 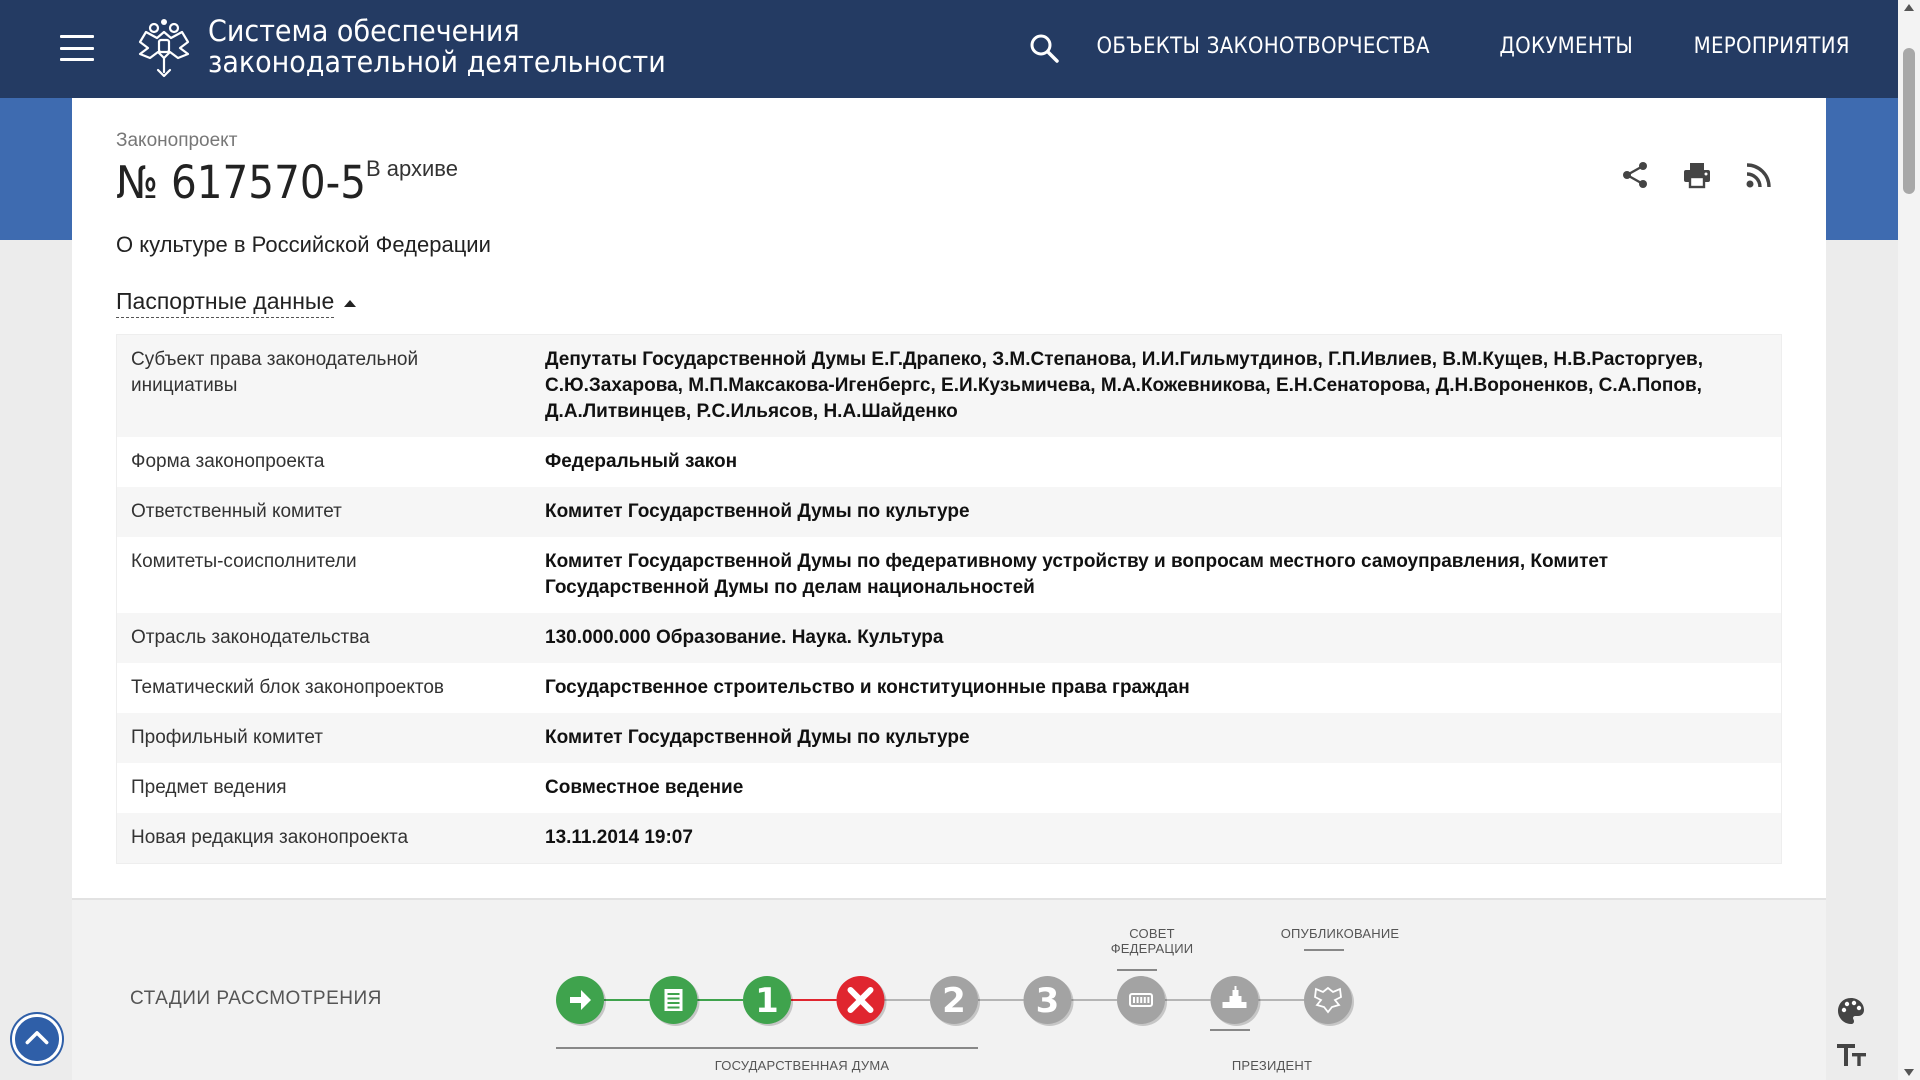 I want to click on row-value: 13.11.2014 19:07, so click(x=619, y=837).